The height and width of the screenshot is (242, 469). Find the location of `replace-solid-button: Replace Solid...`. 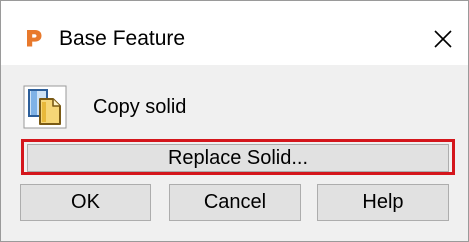

replace-solid-button: Replace Solid... is located at coordinates (238, 158).